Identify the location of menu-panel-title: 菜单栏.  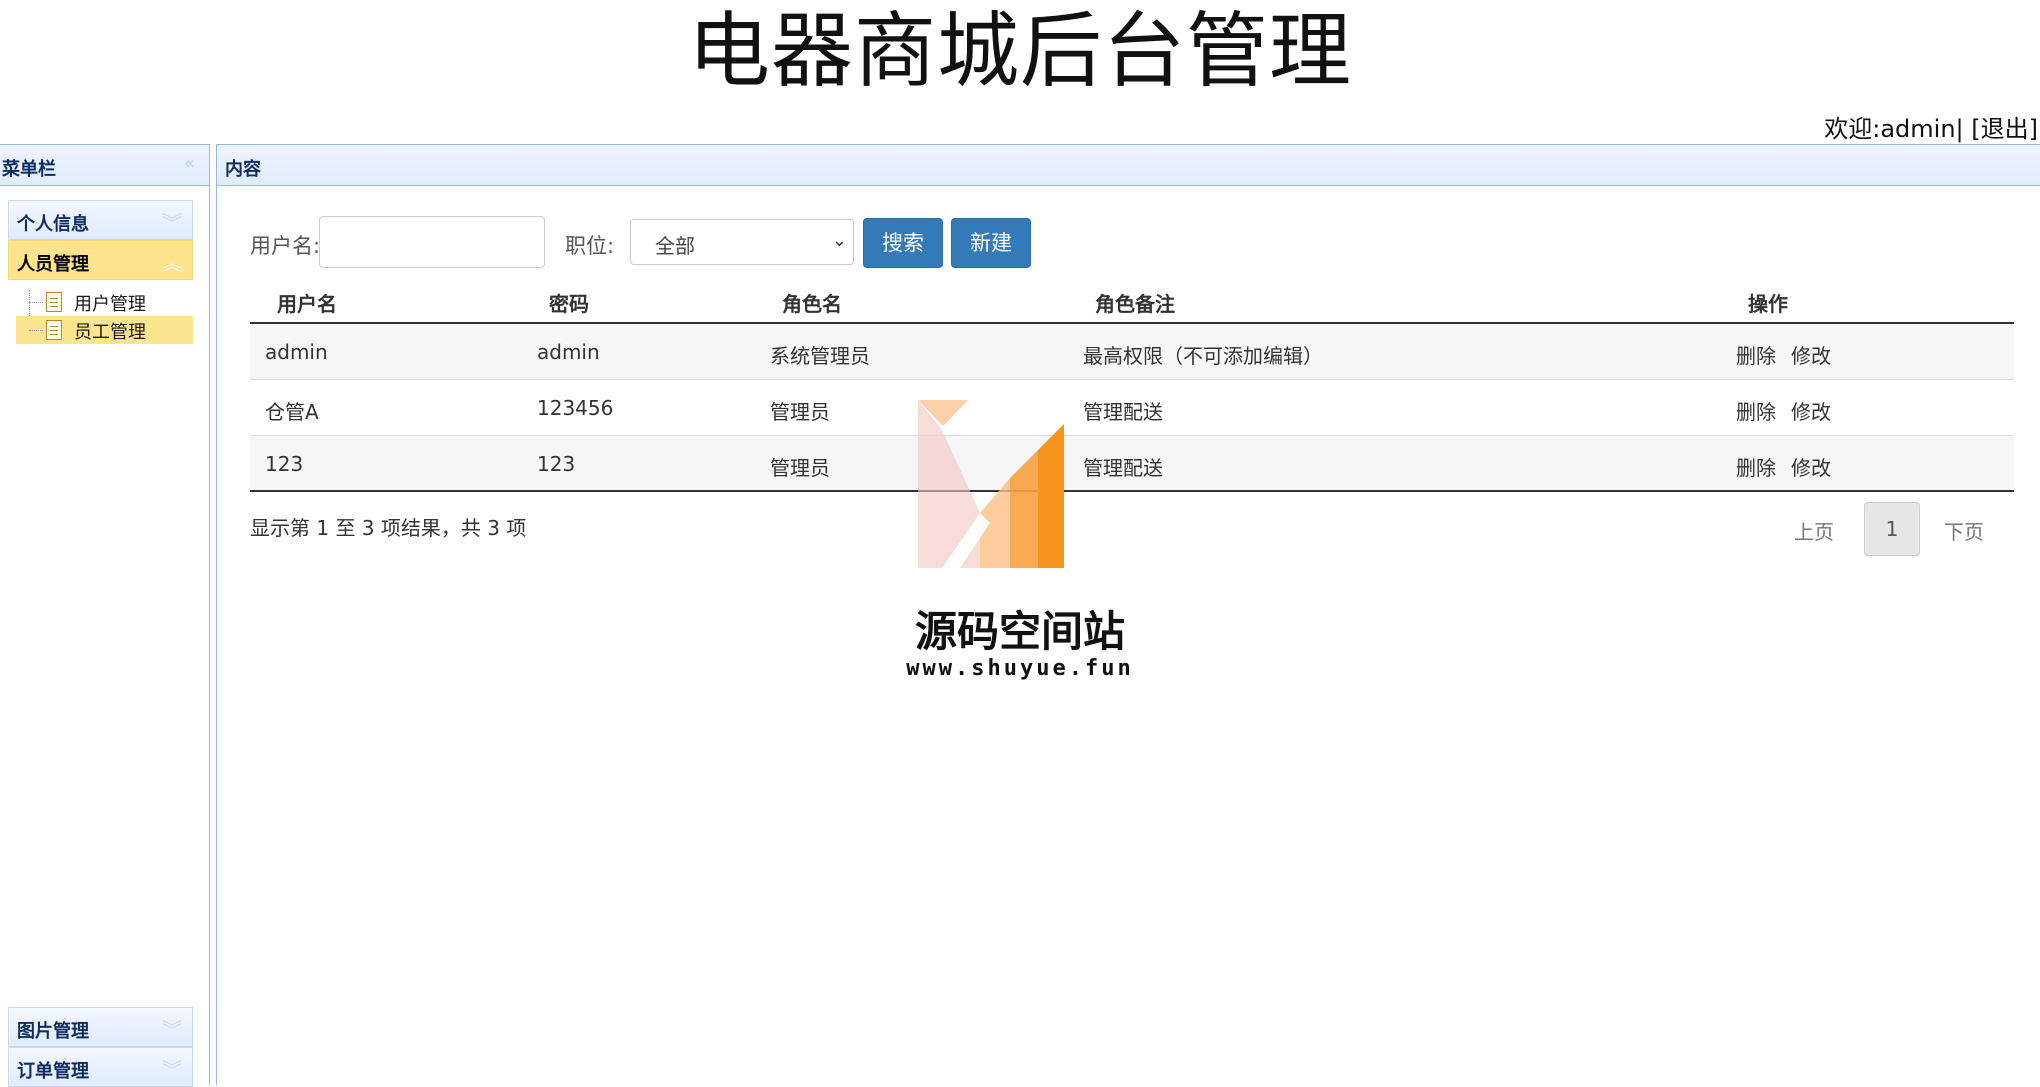
(29, 169).